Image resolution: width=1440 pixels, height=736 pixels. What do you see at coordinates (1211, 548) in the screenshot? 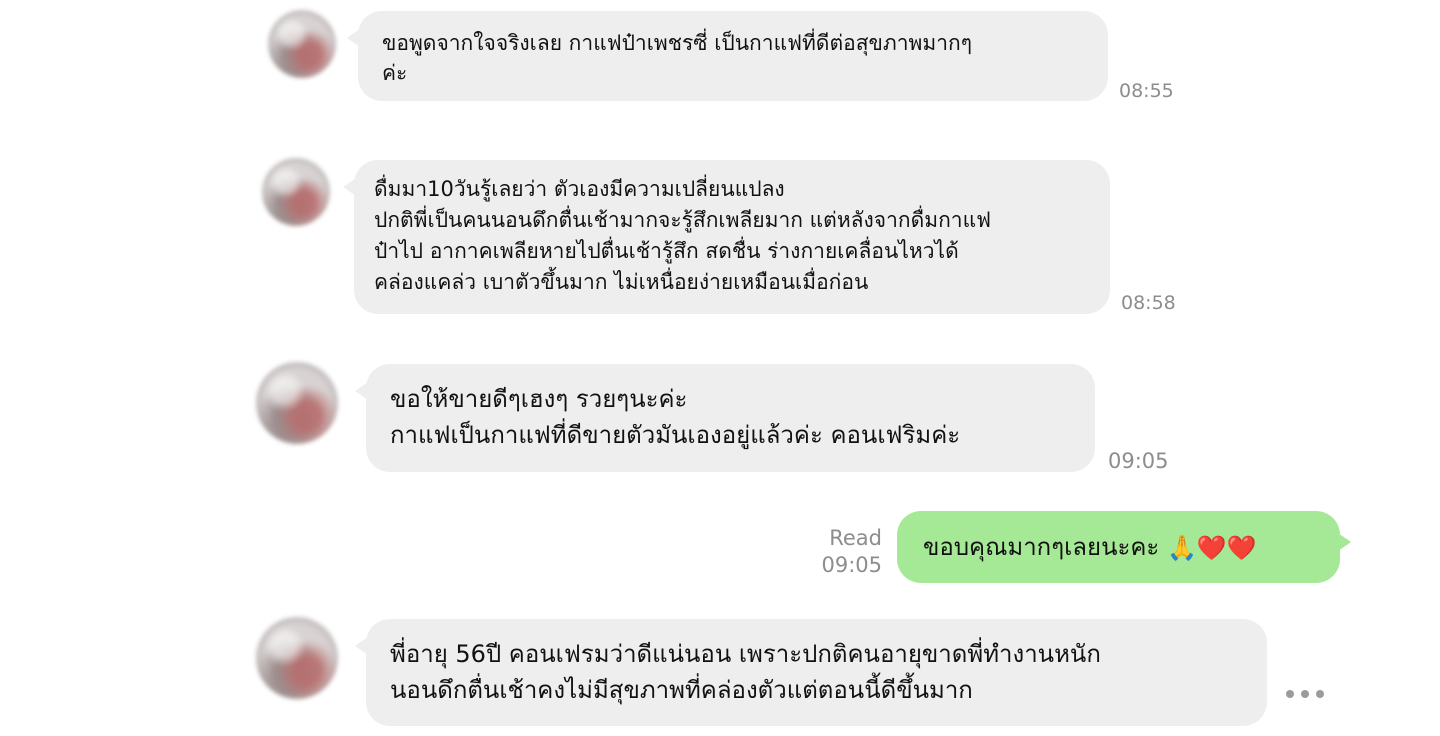
I see `praying-hands-and-hearts-icon: 🙏❤️❤️` at bounding box center [1211, 548].